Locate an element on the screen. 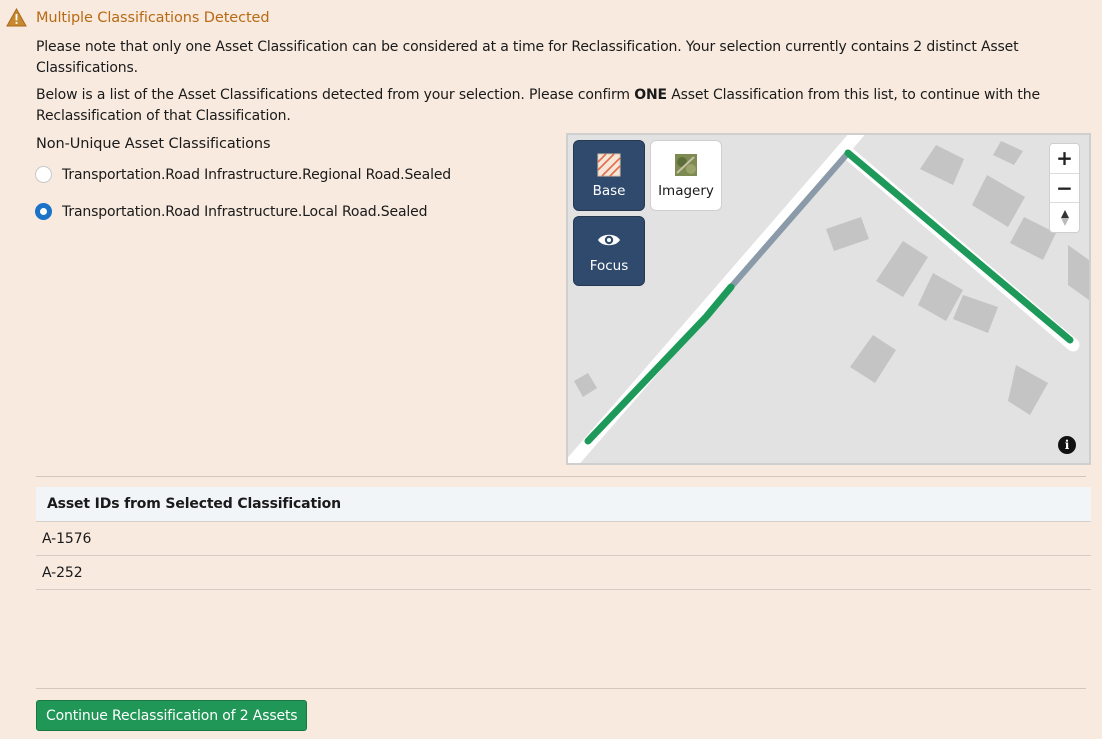  warning-header: Multiple Classifications Detected is located at coordinates (138, 17).